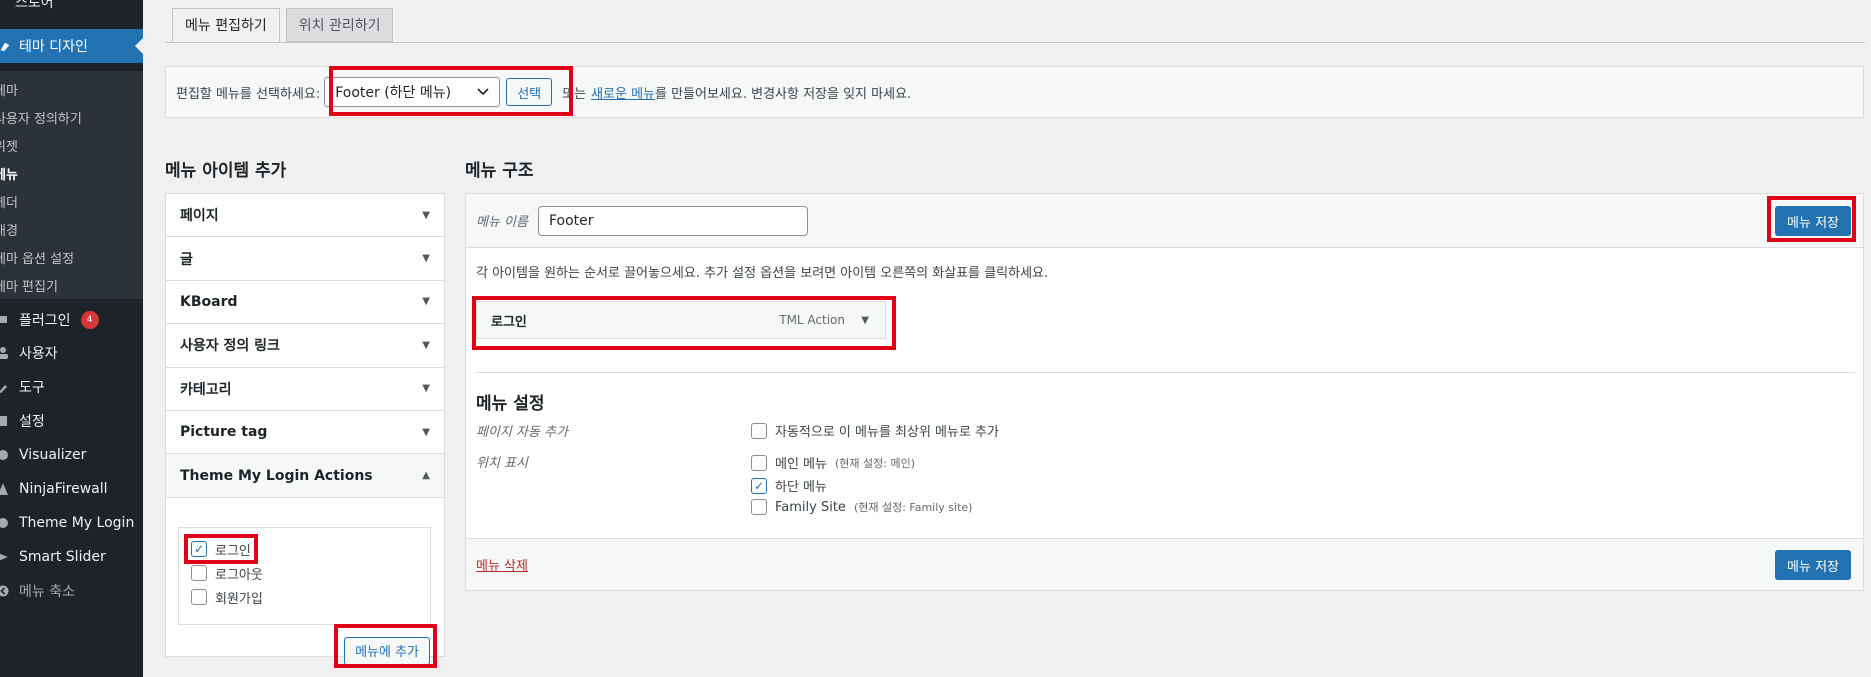 The width and height of the screenshot is (1871, 677). I want to click on add-menu-items-title: 메뉴 아이템 추가, so click(226, 171).